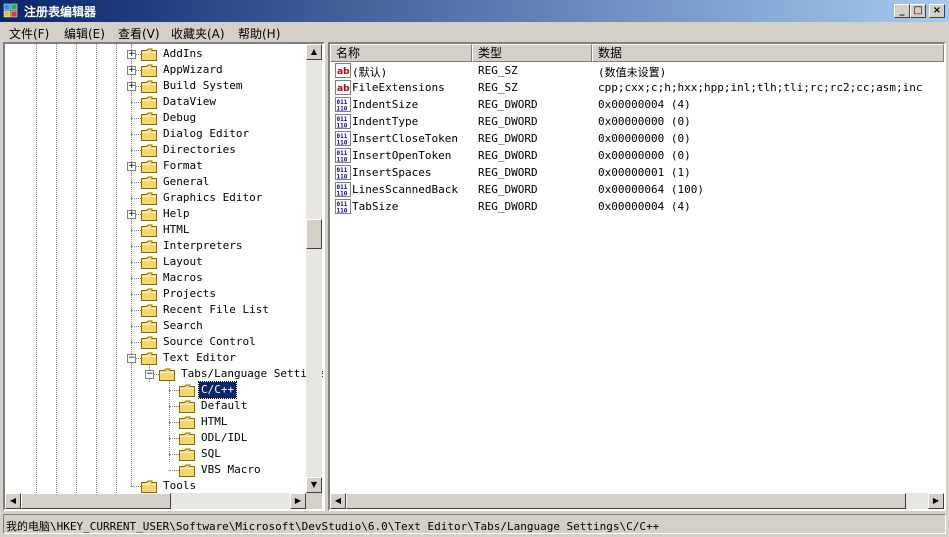 The width and height of the screenshot is (949, 537). What do you see at coordinates (155, 86) in the screenshot?
I see `tree-item: + Build System` at bounding box center [155, 86].